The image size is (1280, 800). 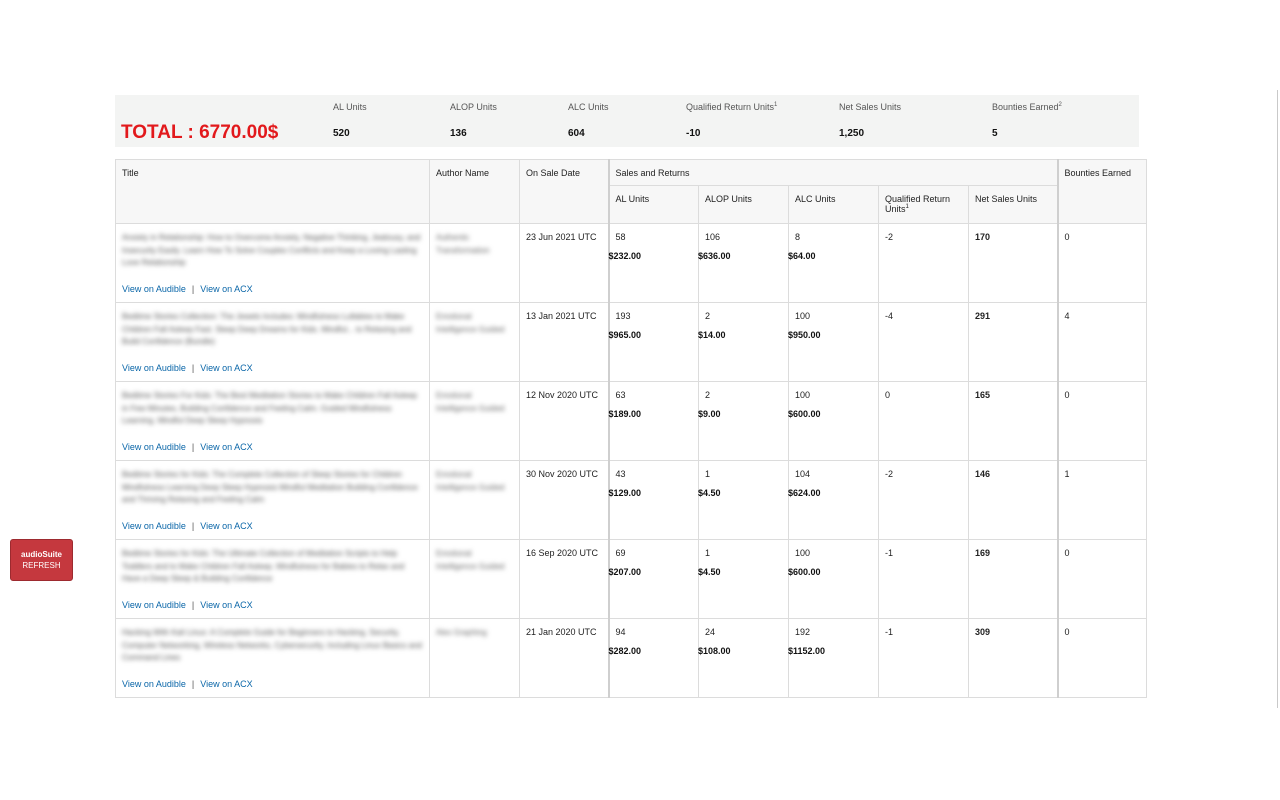 I want to click on alop-units-value: 106, so click(x=713, y=237).